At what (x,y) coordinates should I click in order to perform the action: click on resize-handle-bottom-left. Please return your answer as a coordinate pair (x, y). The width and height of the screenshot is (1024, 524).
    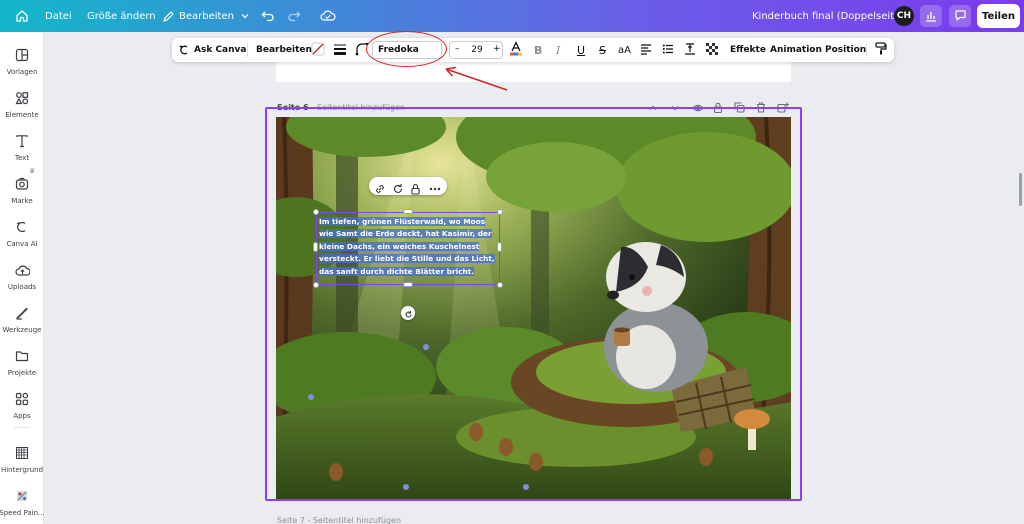
    Looking at the image, I should click on (316, 285).